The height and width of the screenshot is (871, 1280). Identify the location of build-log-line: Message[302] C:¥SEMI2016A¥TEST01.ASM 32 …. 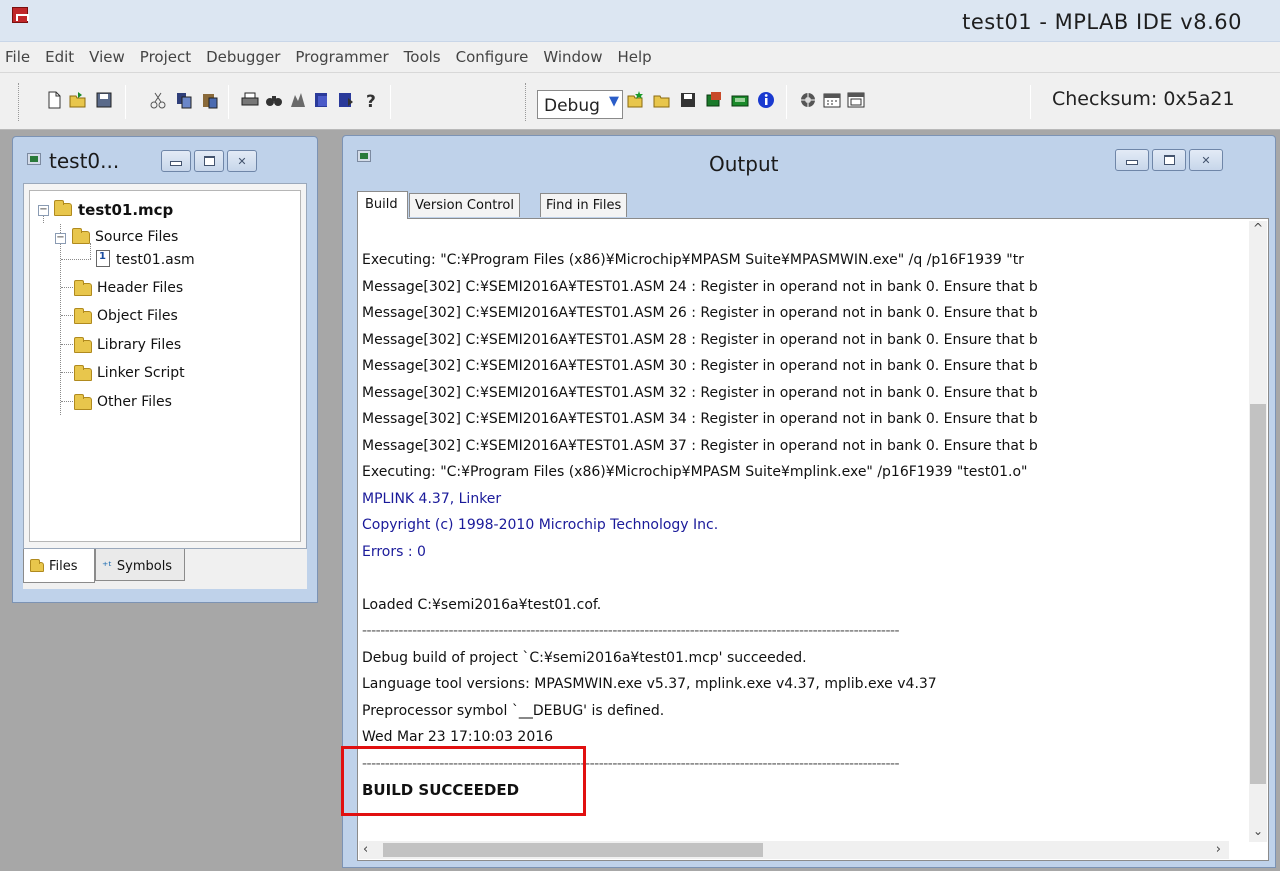
(700, 392).